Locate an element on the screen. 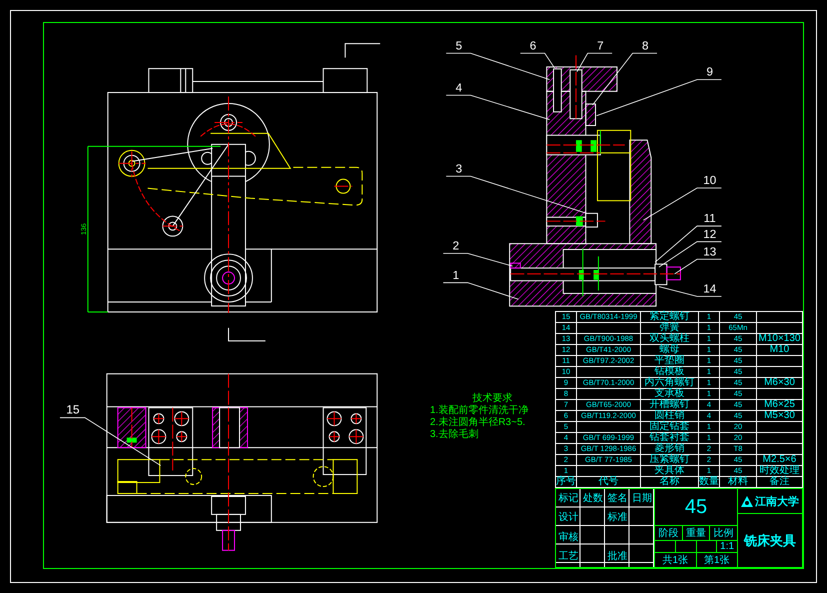  table-cell: M10×130 is located at coordinates (779, 339).